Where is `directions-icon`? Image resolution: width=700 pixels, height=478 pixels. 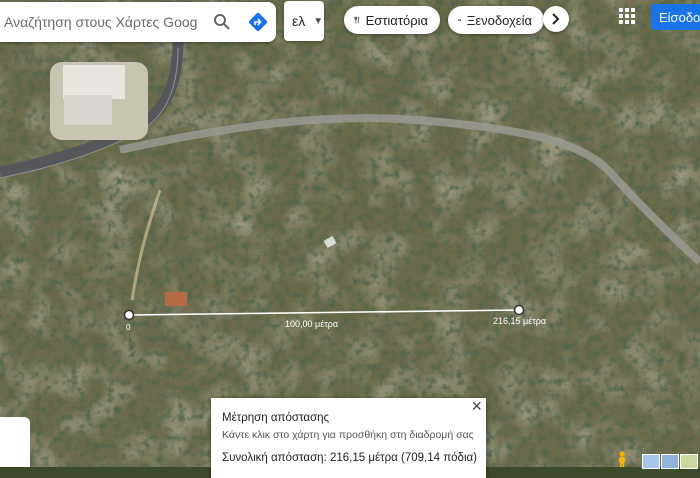
directions-icon is located at coordinates (258, 22).